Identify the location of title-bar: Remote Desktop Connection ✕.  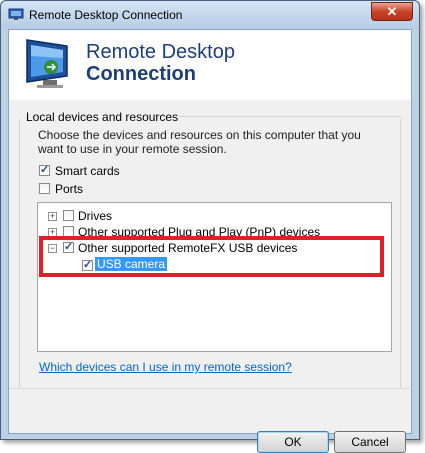
(210, 15).